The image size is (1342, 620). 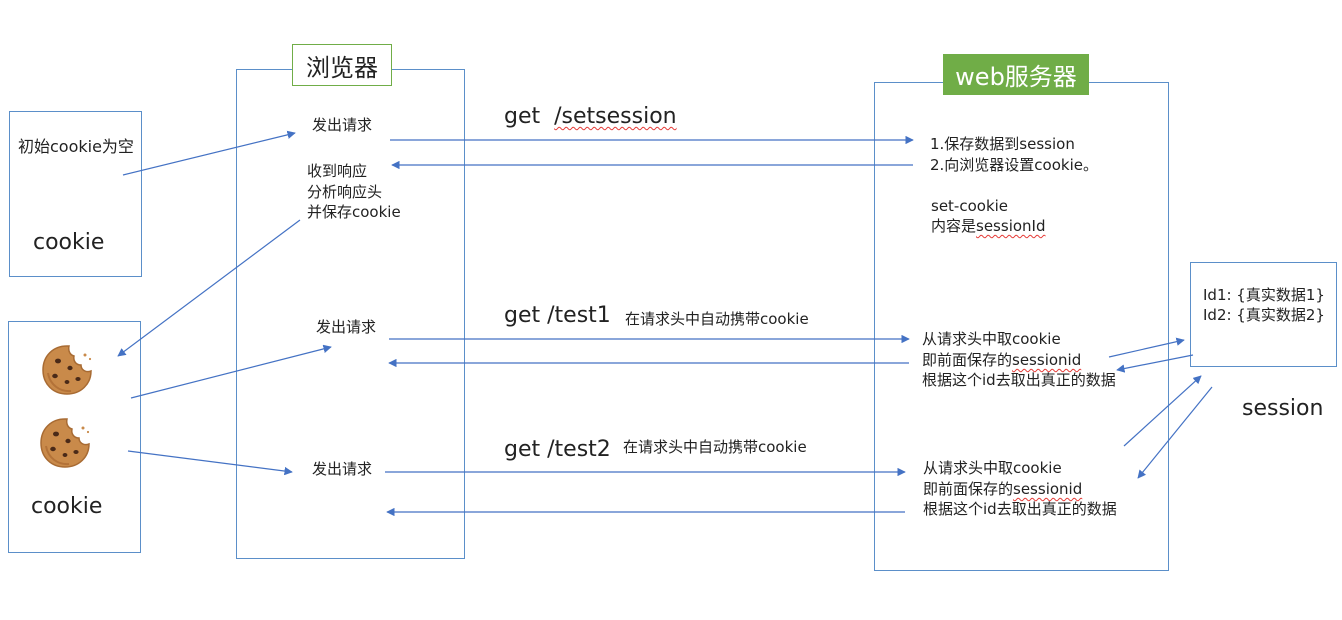 What do you see at coordinates (231, 371) in the screenshot?
I see `arrow-cookie-to-request2` at bounding box center [231, 371].